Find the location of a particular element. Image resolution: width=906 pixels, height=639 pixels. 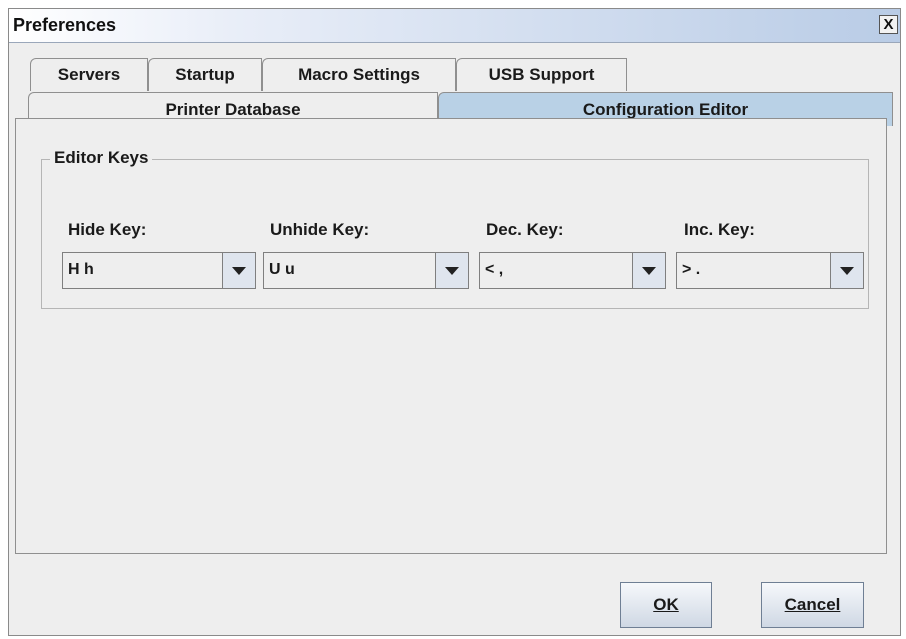

dec-key-select: < , is located at coordinates (572, 270).